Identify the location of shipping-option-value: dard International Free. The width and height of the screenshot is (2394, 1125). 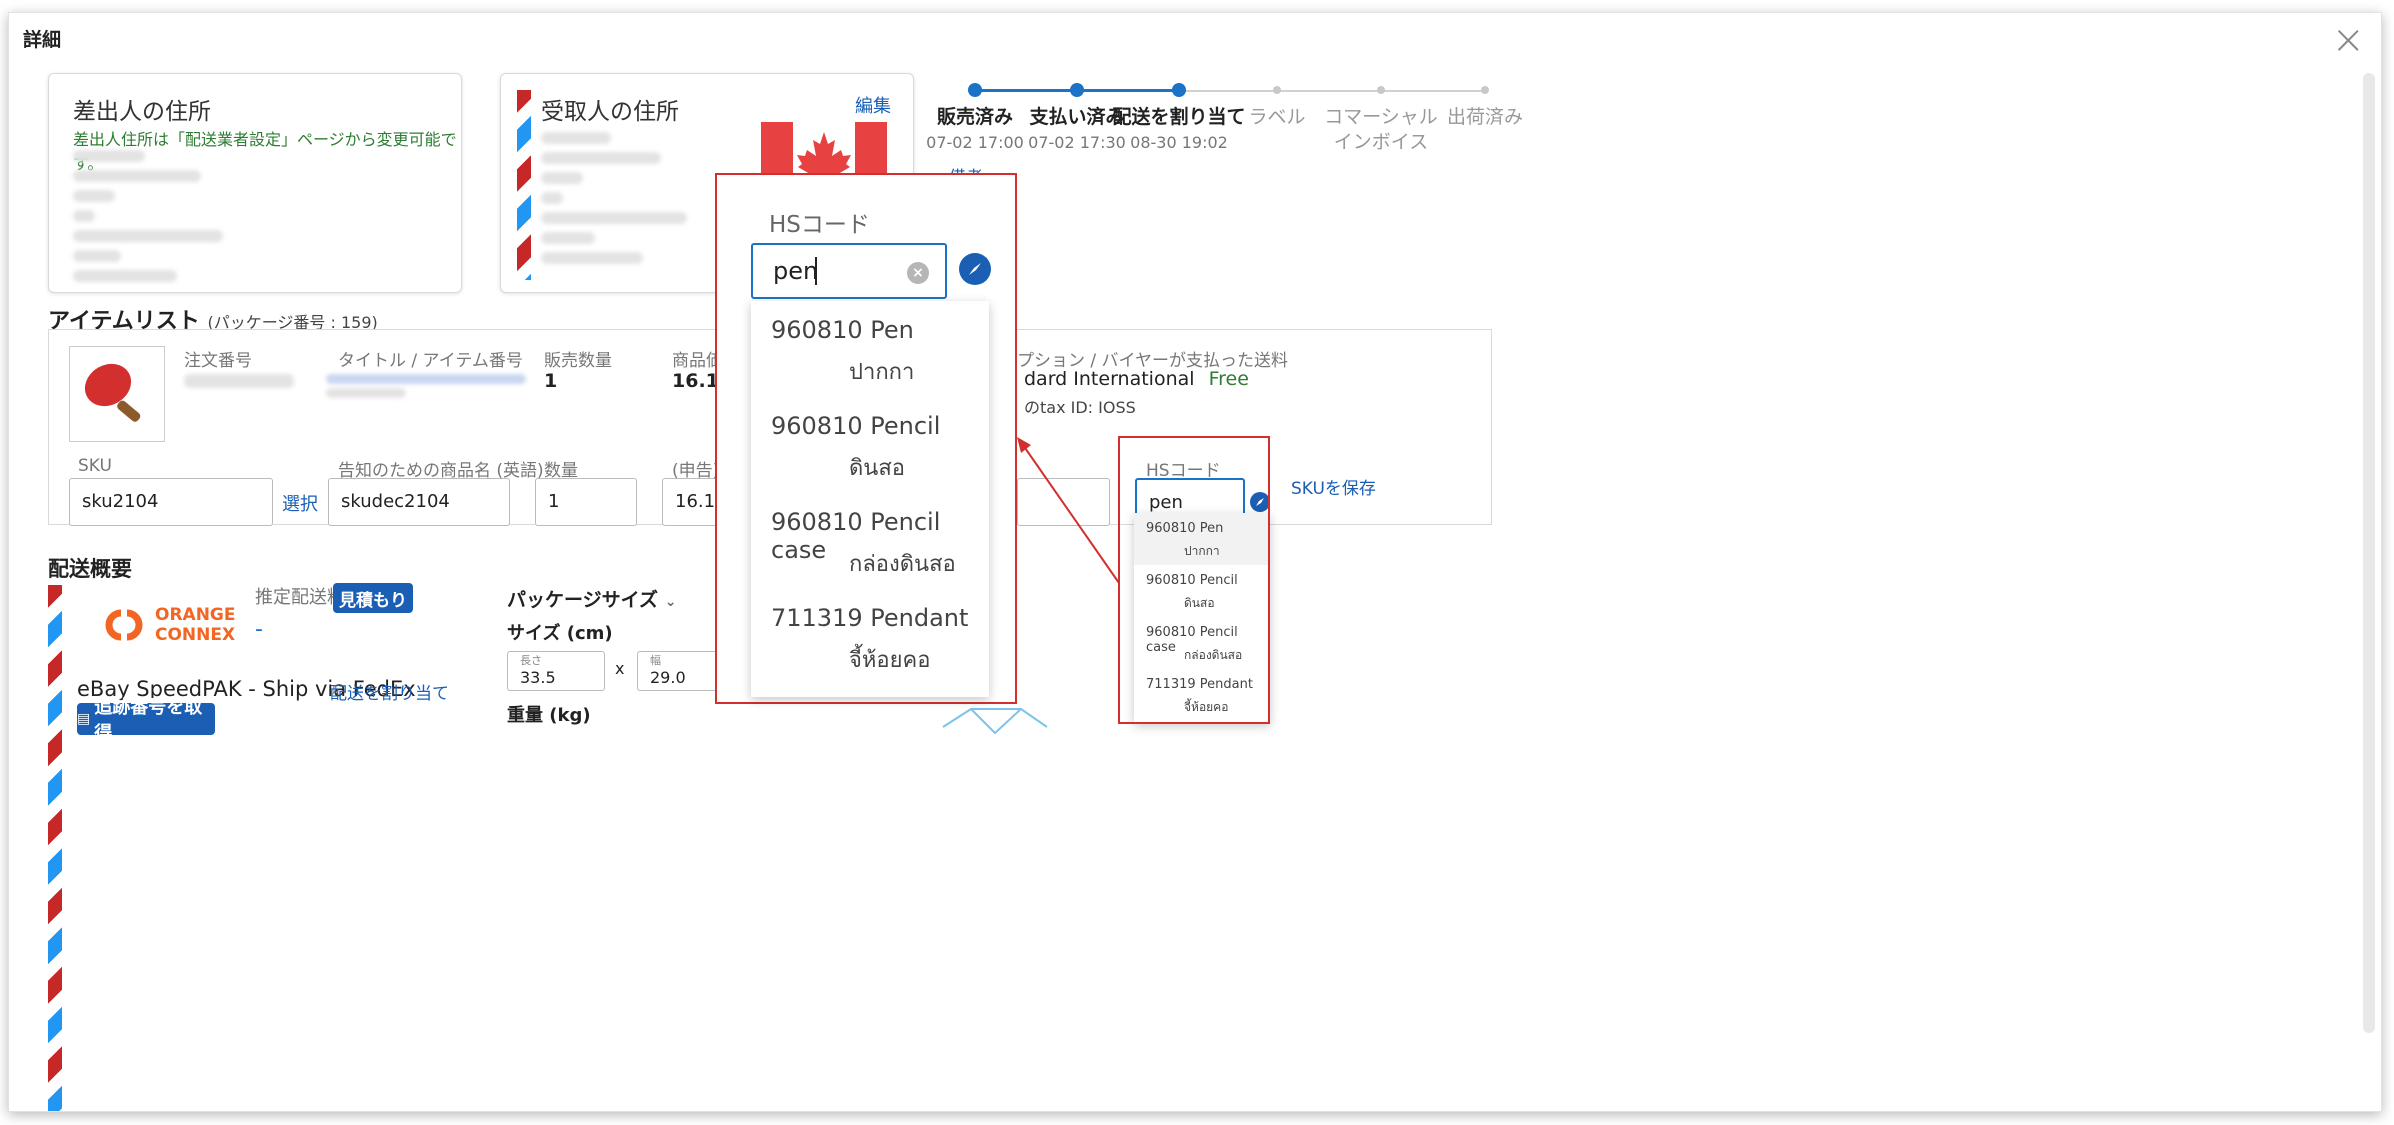
(1136, 379).